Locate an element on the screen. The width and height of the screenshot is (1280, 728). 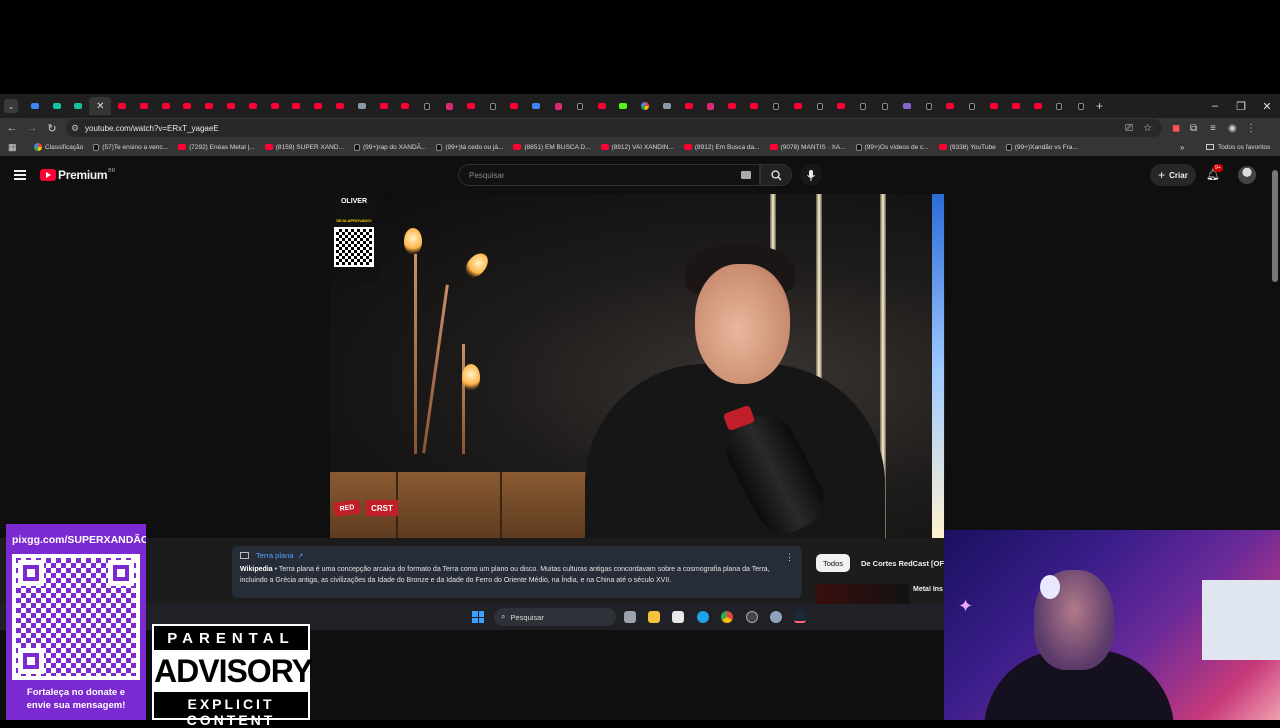
more-options-icon: ⋮ is located at coordinates (789, 557).